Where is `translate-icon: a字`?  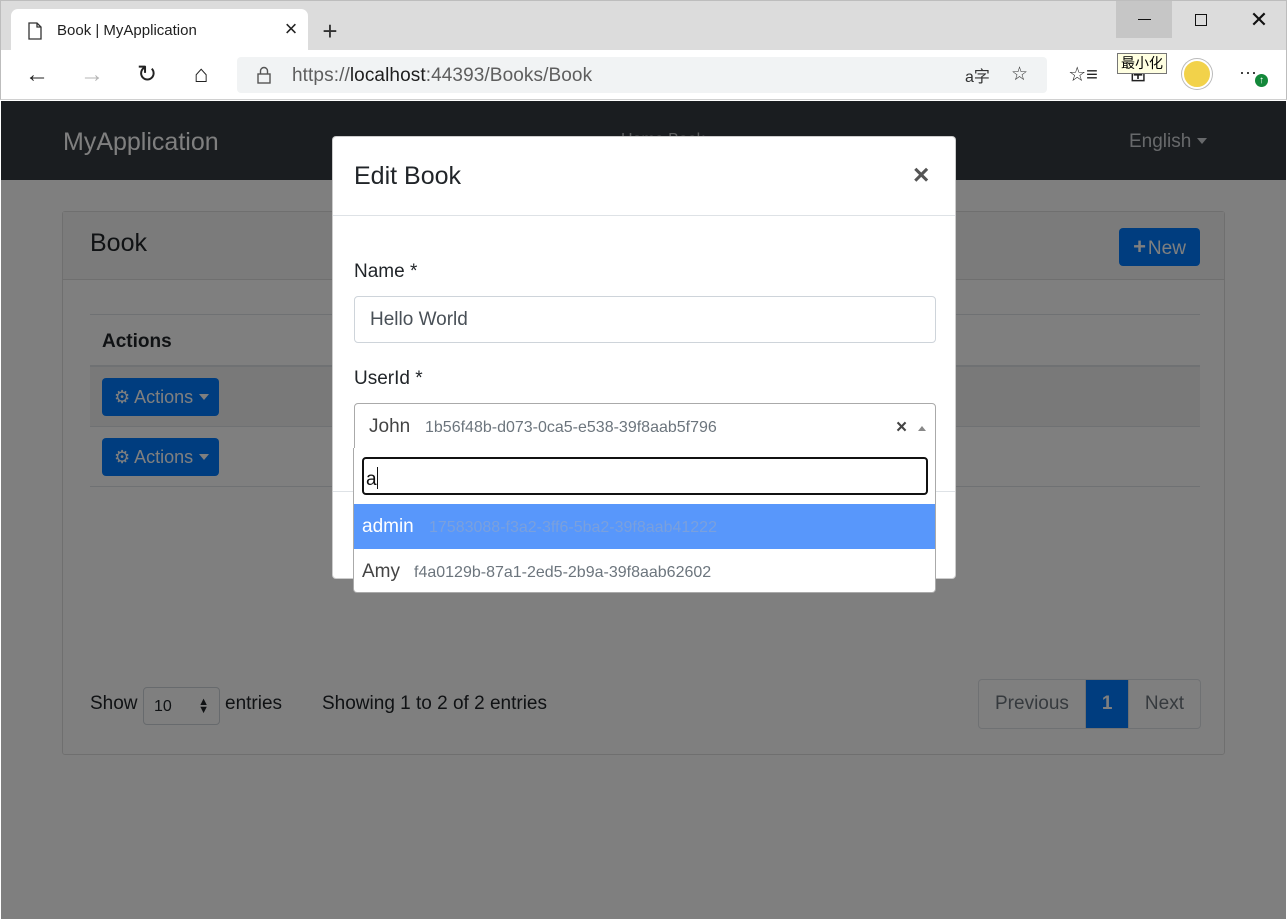
translate-icon: a字 is located at coordinates (977, 75).